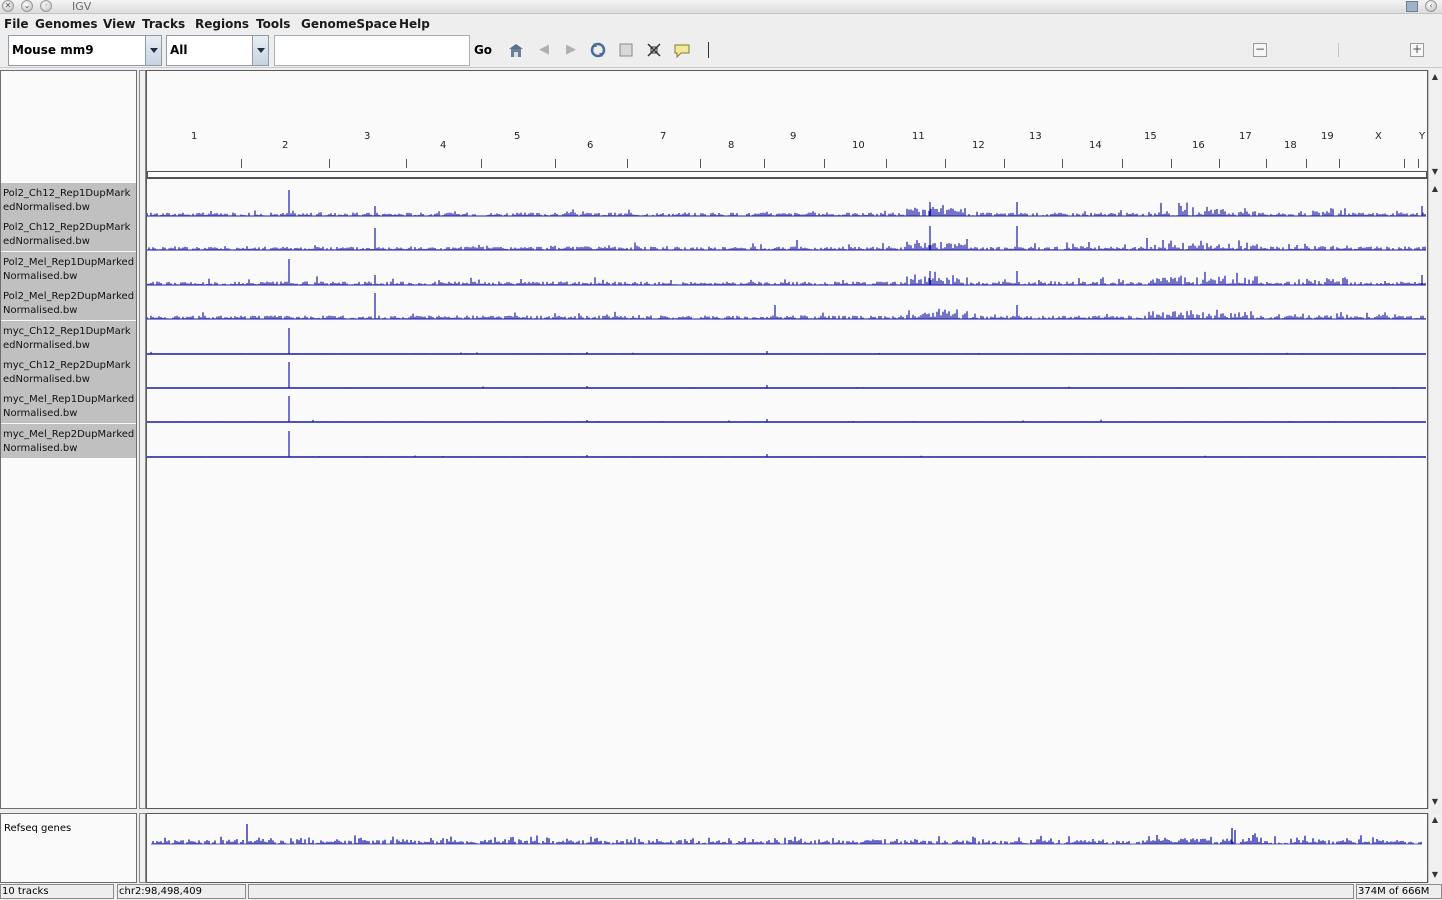  Describe the element at coordinates (68, 372) in the screenshot. I see `track-name-6: myc_Ch12_Rep2DupMarkedNormalised.bw` at that location.